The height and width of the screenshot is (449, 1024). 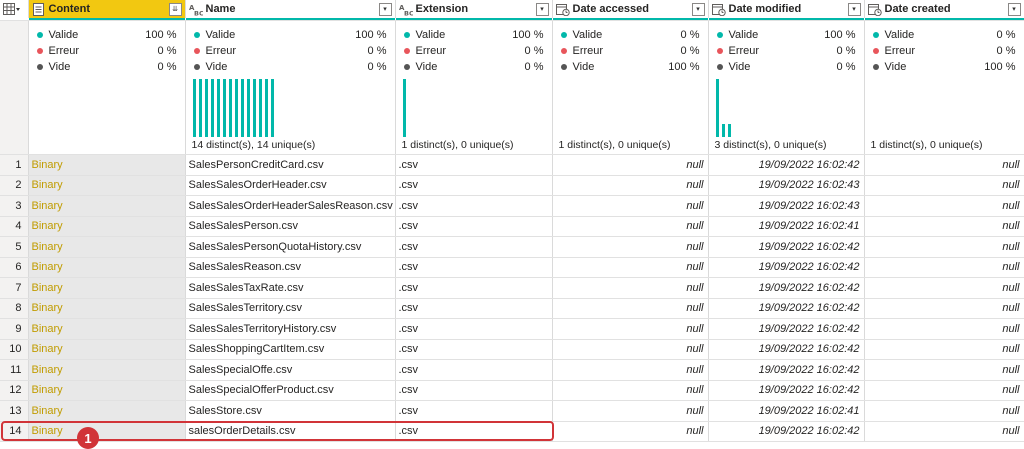 I want to click on name-cell: SalesSalesPersonQuotaHistory.csv, so click(x=290, y=247).